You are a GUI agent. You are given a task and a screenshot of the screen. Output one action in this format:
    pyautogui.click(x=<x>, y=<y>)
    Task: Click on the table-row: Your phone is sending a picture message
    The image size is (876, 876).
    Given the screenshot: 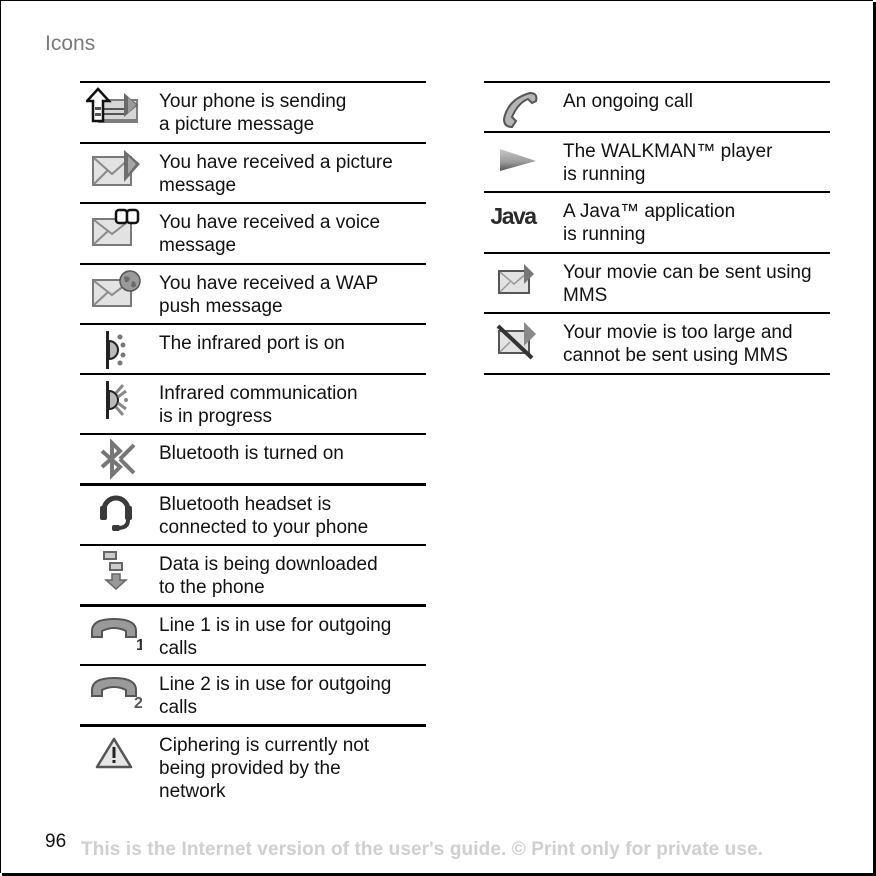 What is the action you would take?
    pyautogui.click(x=253, y=111)
    